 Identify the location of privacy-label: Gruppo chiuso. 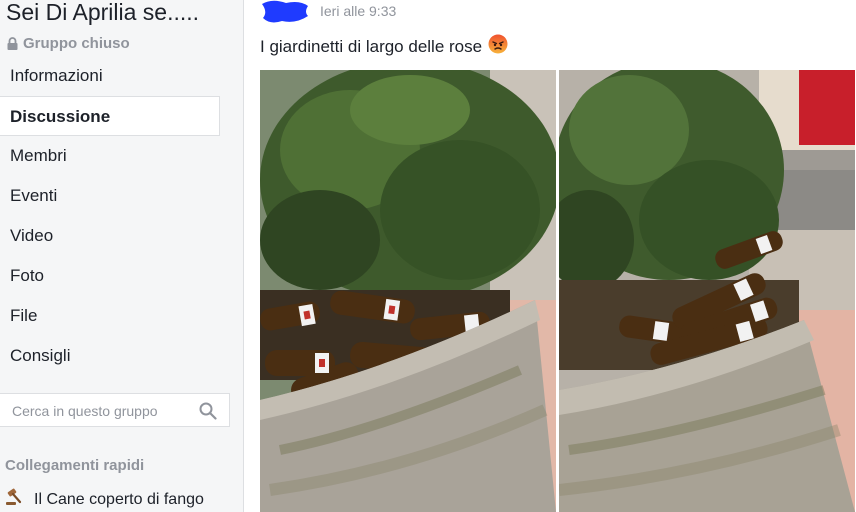
(76, 43).